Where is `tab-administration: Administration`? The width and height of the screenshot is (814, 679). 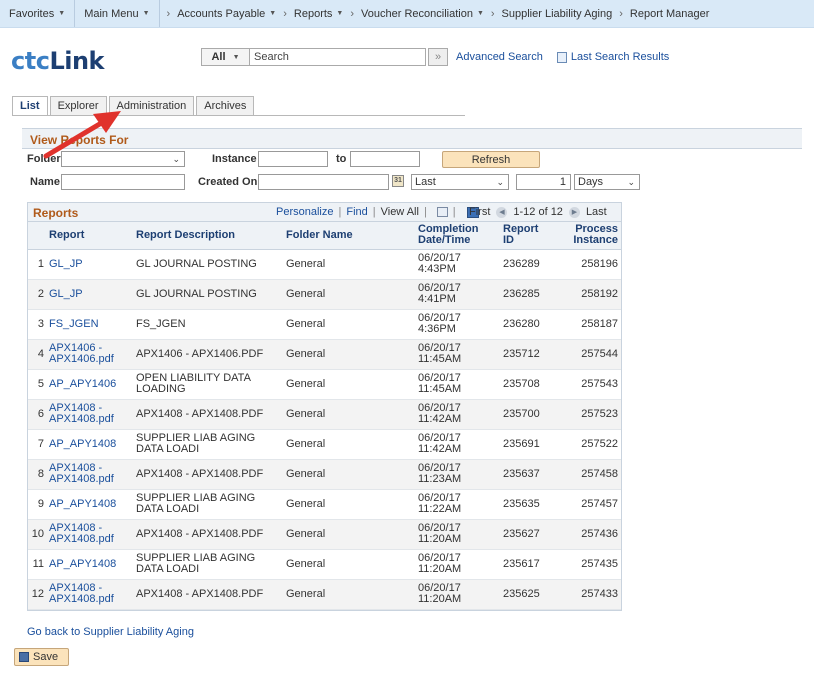 tab-administration: Administration is located at coordinates (151, 105).